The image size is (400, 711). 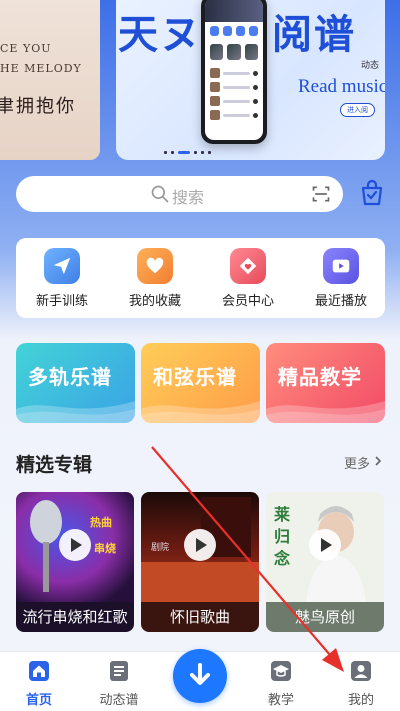 What do you see at coordinates (154, 301) in the screenshot?
I see `quick-action-label: 我的收藏` at bounding box center [154, 301].